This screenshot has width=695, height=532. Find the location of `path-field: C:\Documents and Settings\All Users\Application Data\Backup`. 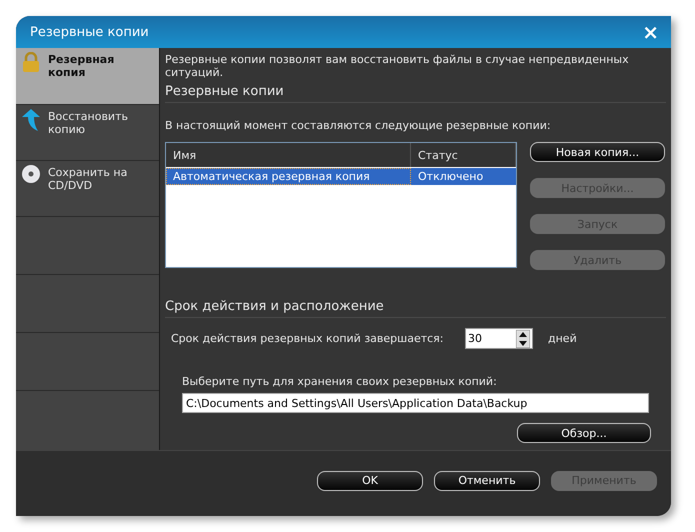

path-field: C:\Documents and Settings\All Users\Application Data\Backup is located at coordinates (415, 403).